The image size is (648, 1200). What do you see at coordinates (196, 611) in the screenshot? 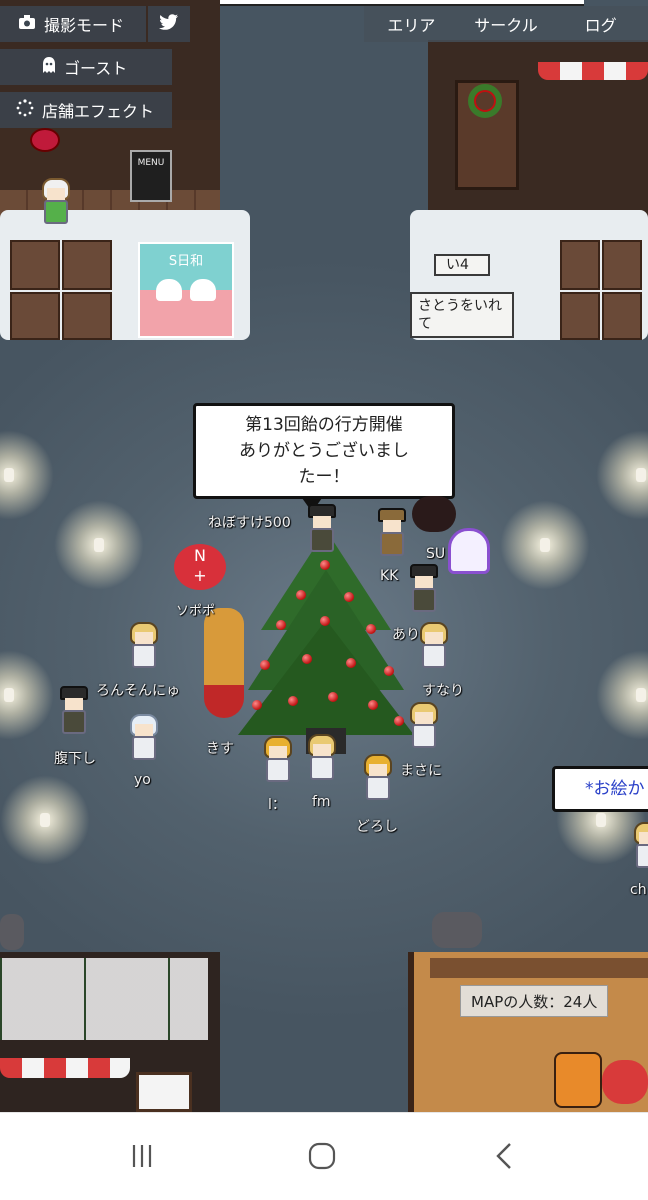
I see `name-sonapo: ソポポ` at bounding box center [196, 611].